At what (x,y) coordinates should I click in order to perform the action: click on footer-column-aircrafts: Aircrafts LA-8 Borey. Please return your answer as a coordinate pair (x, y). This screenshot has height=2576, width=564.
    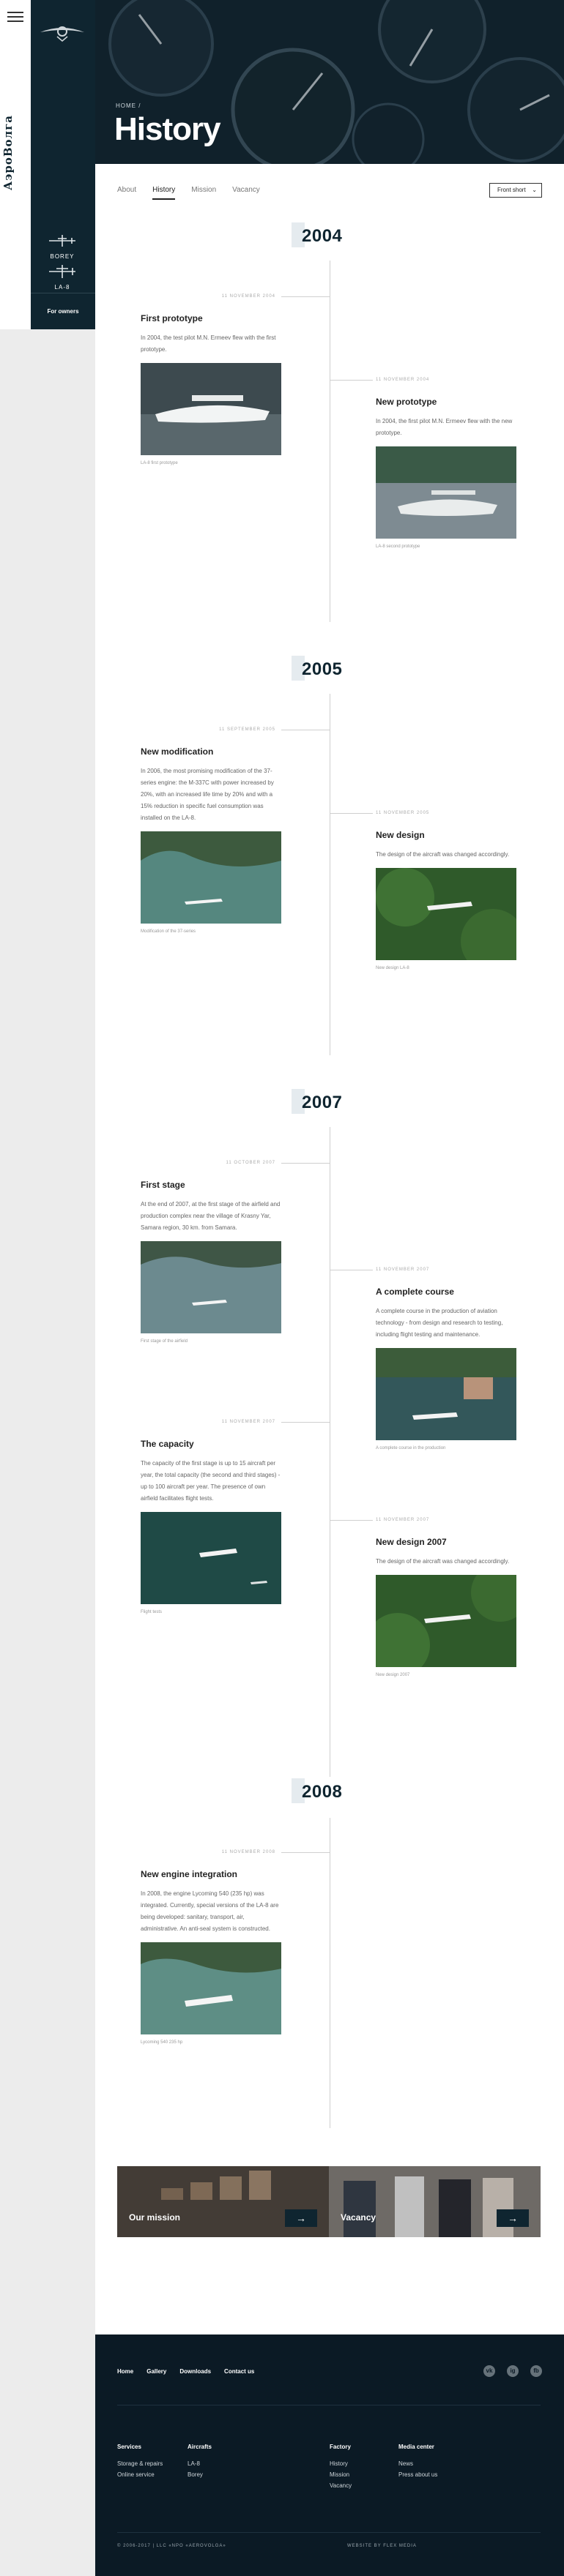
    Looking at the image, I should click on (200, 2460).